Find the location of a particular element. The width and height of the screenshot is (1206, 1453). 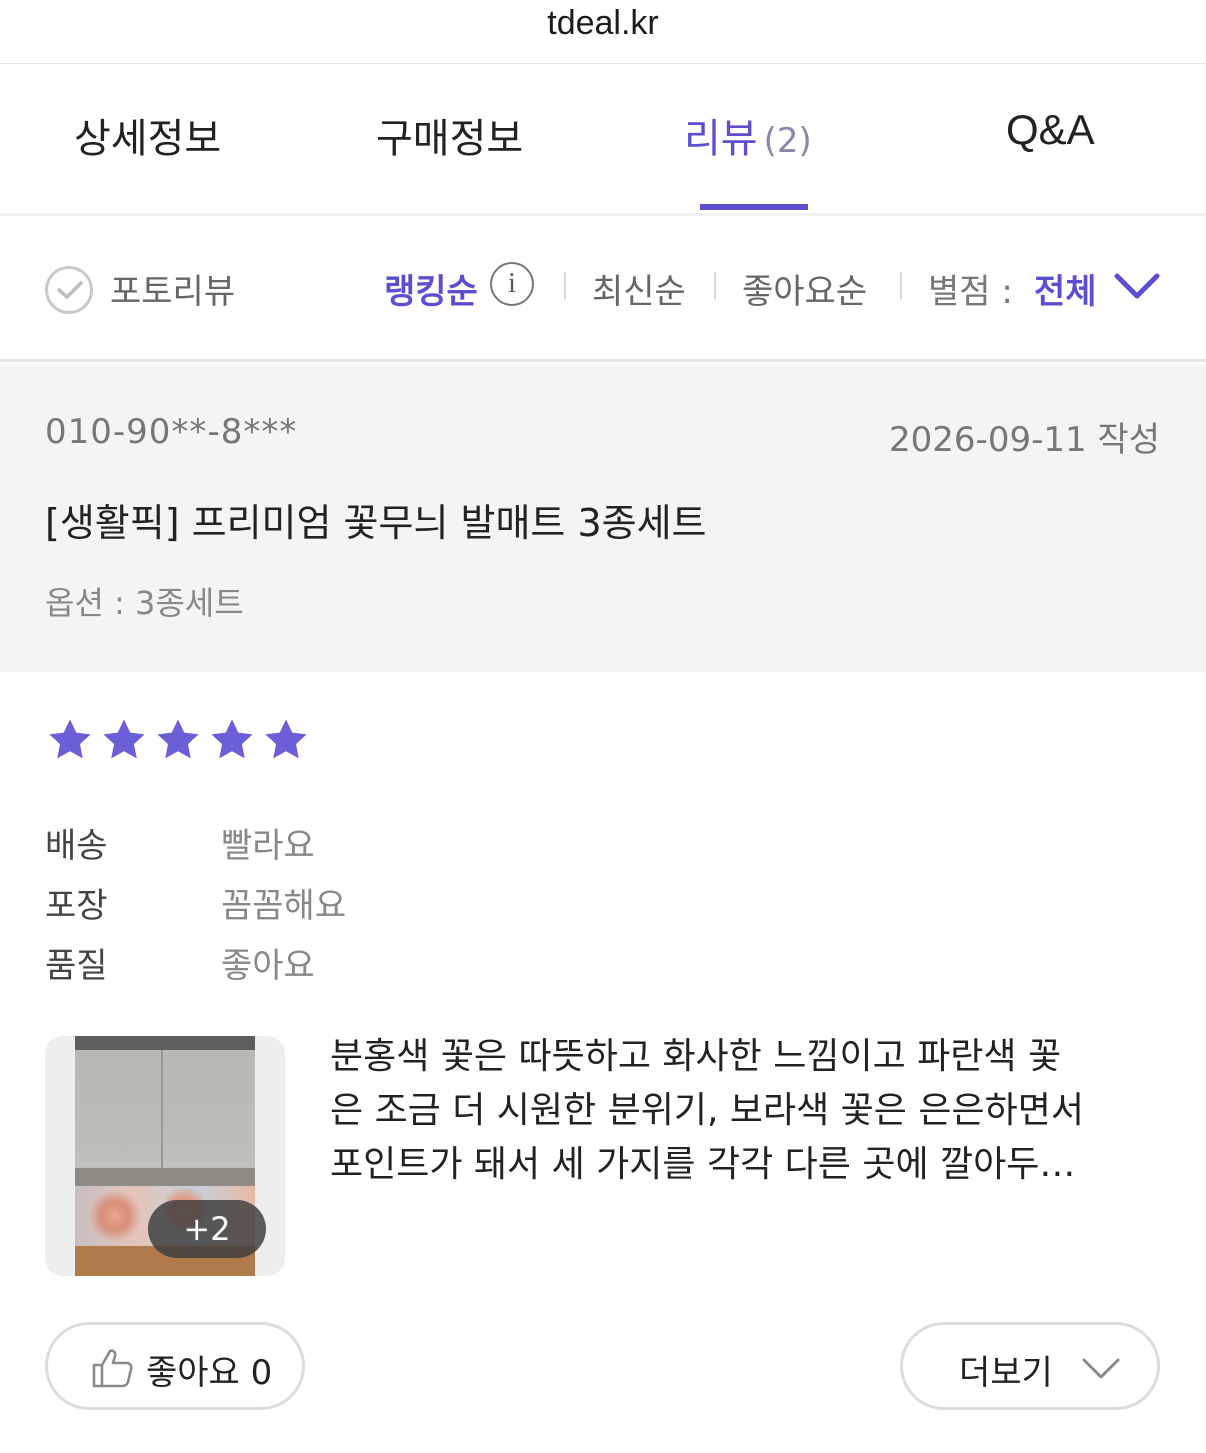

info-icon: i is located at coordinates (512, 284).